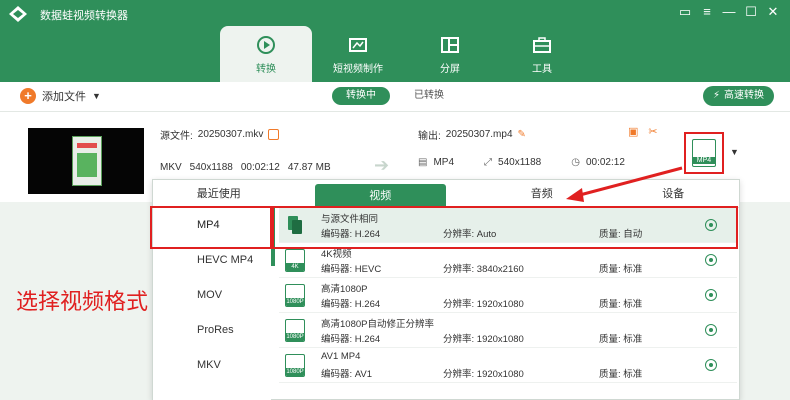 The height and width of the screenshot is (400, 790). What do you see at coordinates (450, 44) in the screenshot?
I see `split-icon` at bounding box center [450, 44].